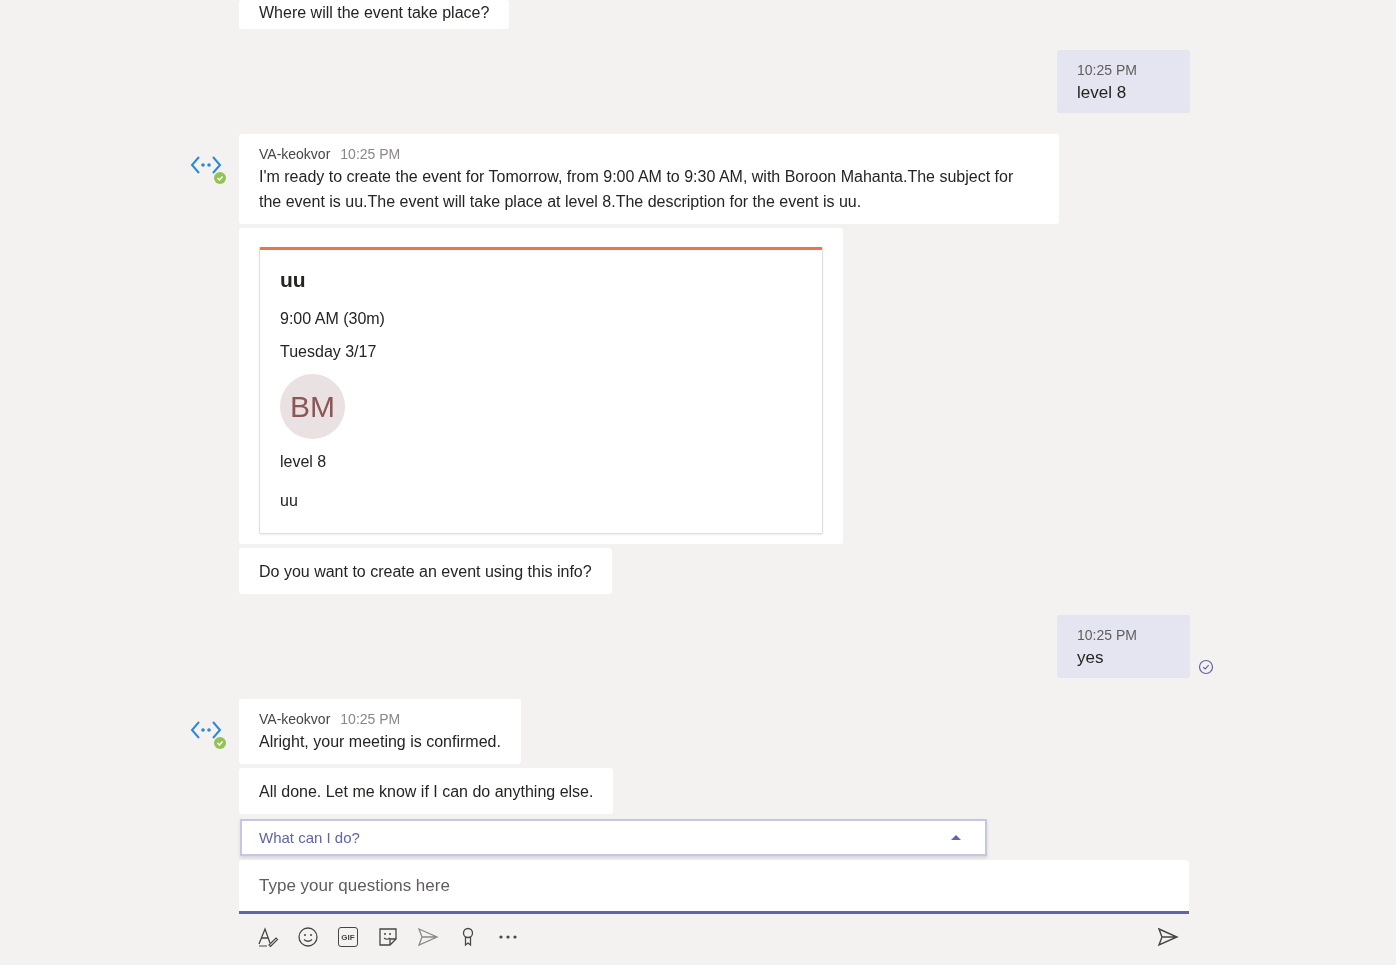 Image resolution: width=1396 pixels, height=965 pixels. Describe the element at coordinates (304, 462) in the screenshot. I see `event-location: level 8` at that location.